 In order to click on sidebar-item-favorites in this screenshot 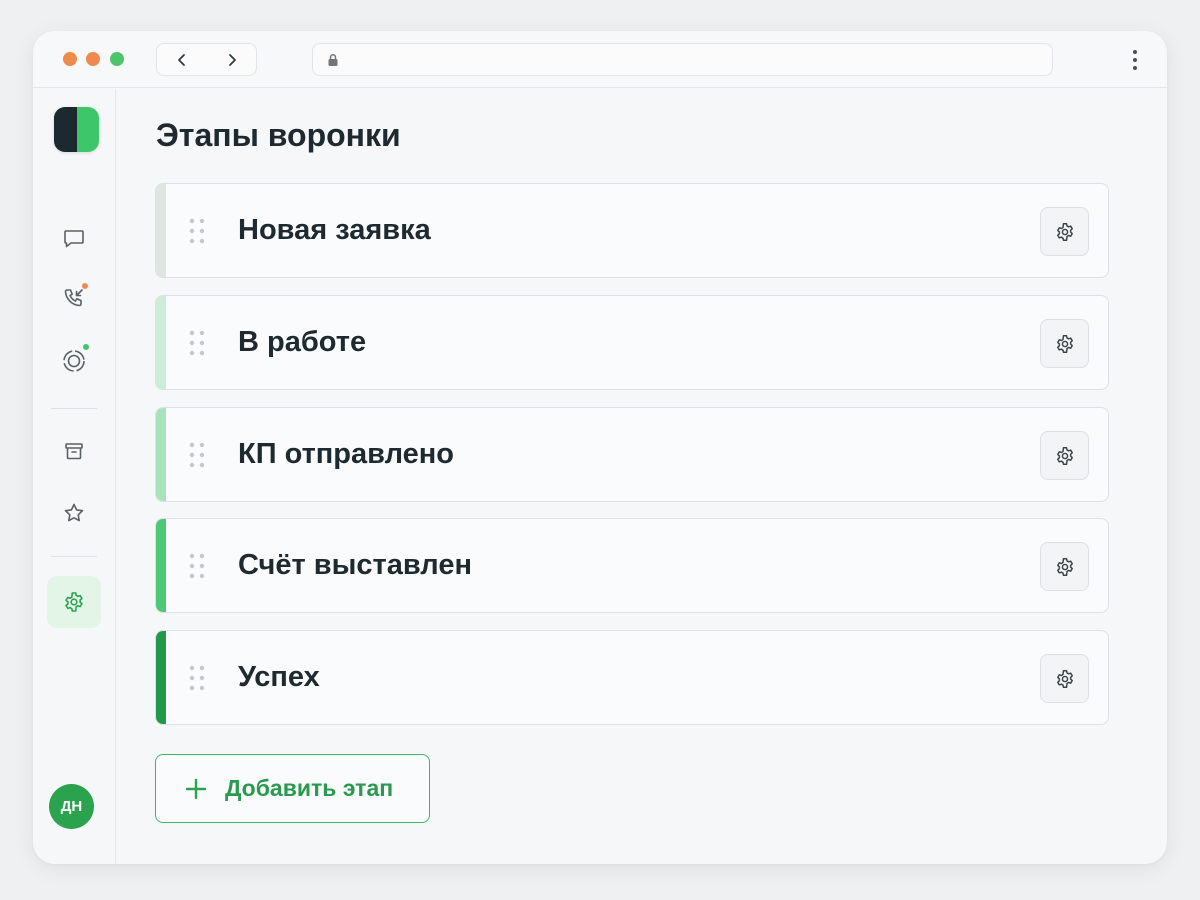, I will do `click(74, 513)`.